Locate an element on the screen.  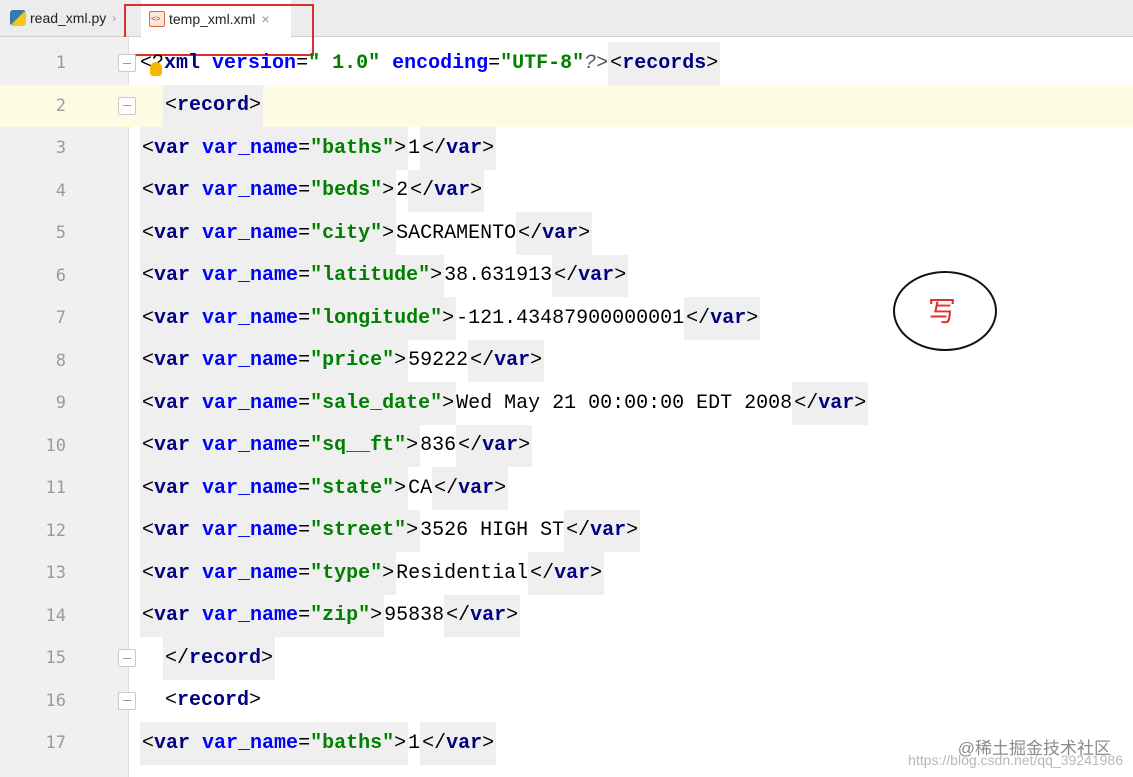
line-number: 13 is located at coordinates (55, 573).